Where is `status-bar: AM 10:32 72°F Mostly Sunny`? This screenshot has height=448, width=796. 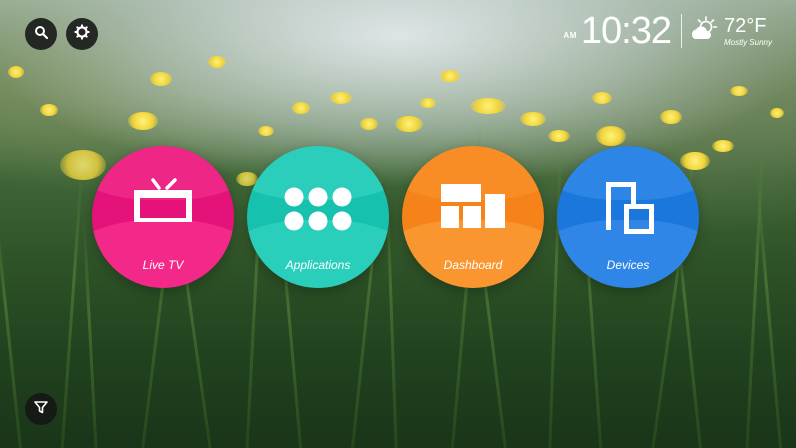 status-bar: AM 10:32 72°F Mostly Sunny is located at coordinates (667, 31).